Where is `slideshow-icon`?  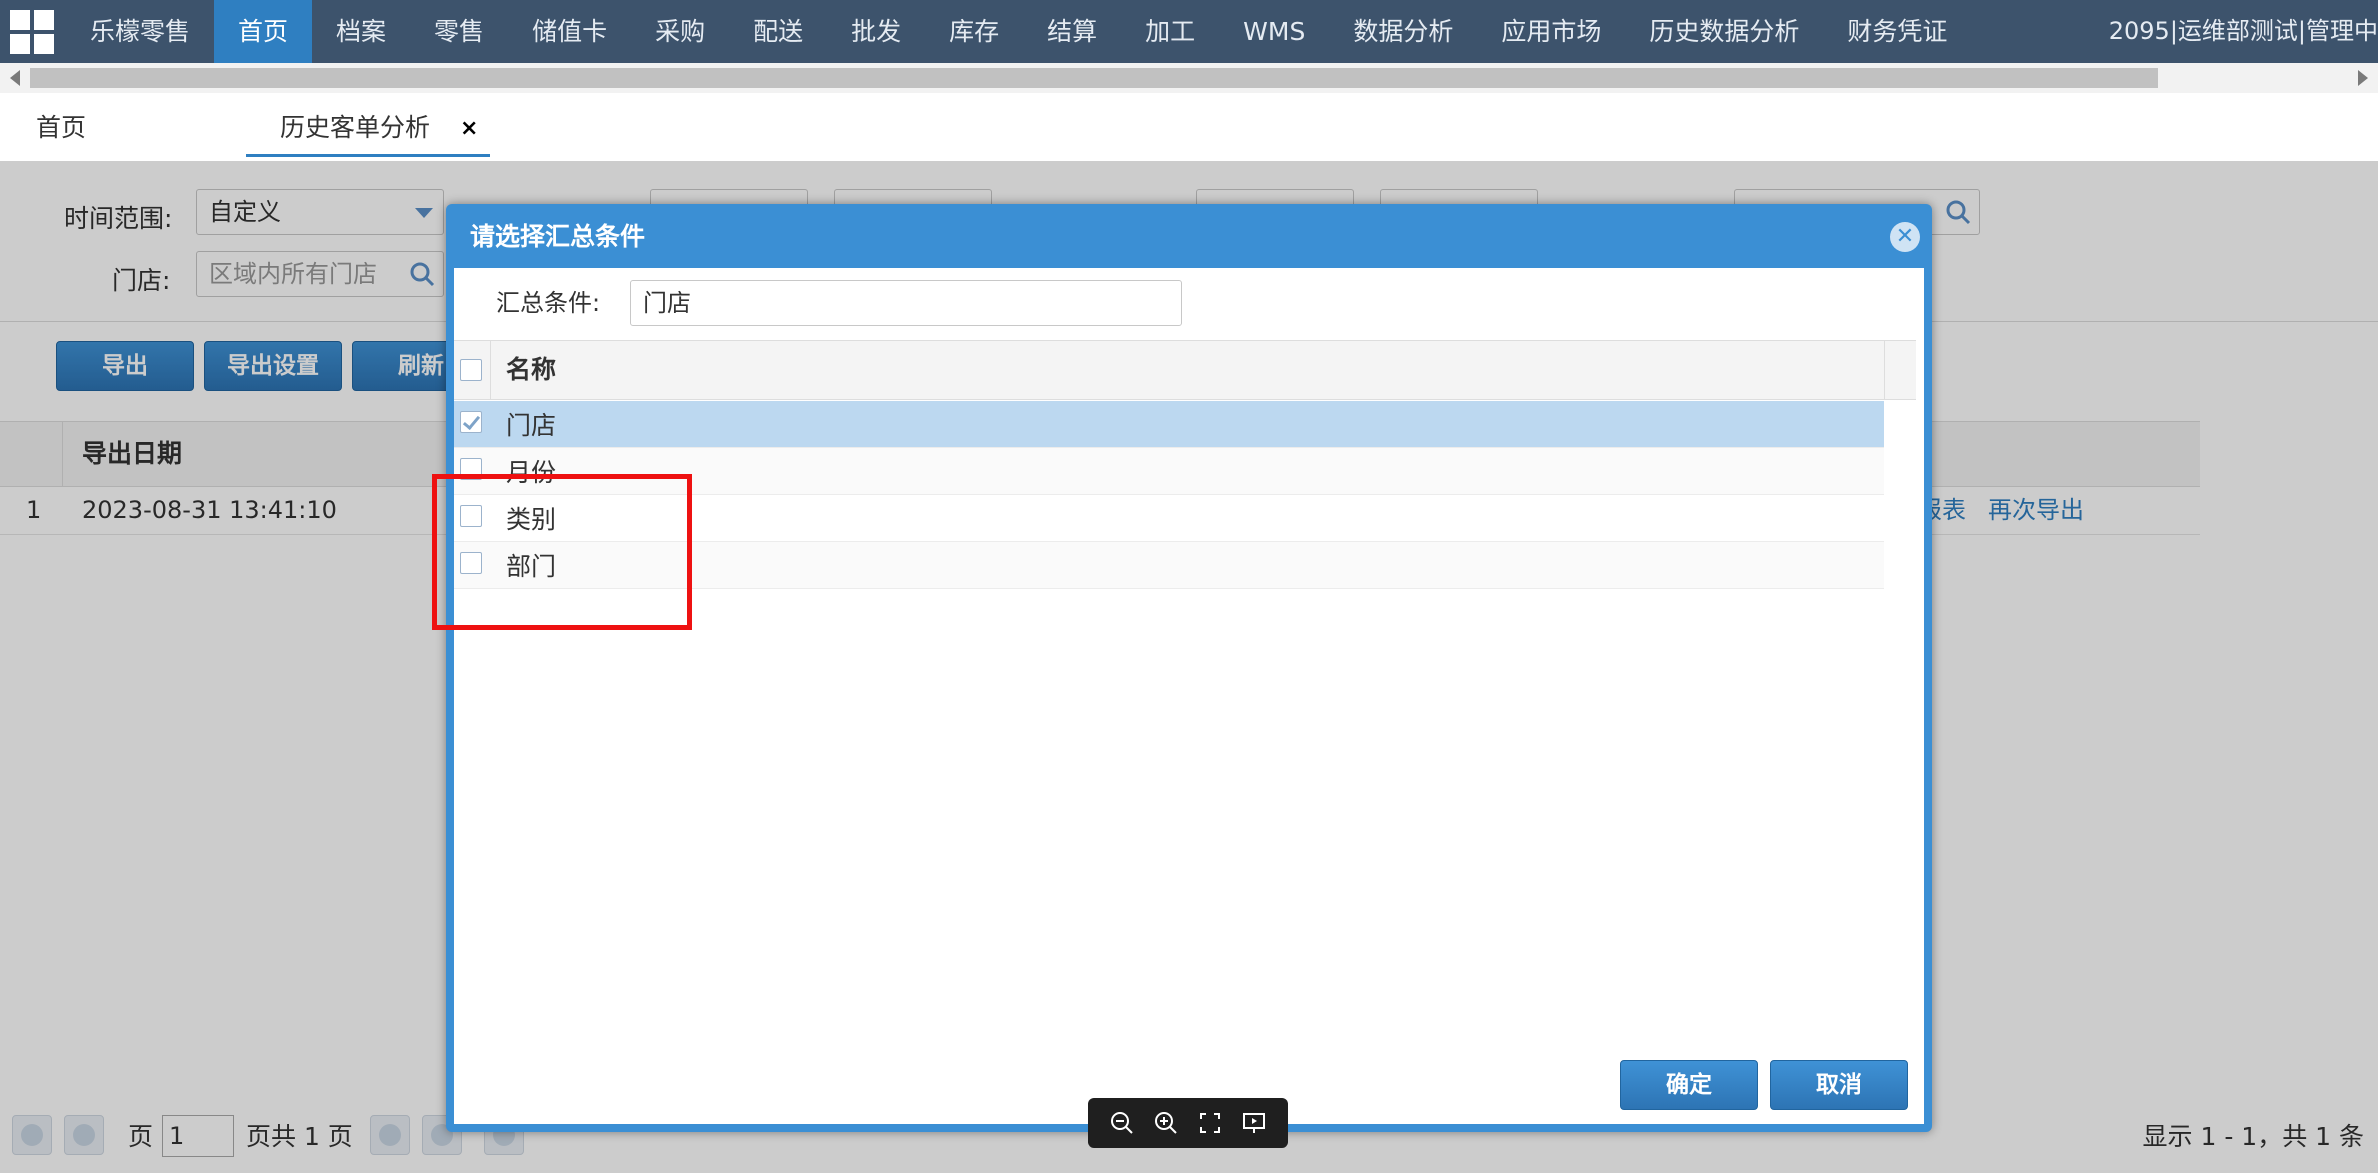 slideshow-icon is located at coordinates (1254, 1123).